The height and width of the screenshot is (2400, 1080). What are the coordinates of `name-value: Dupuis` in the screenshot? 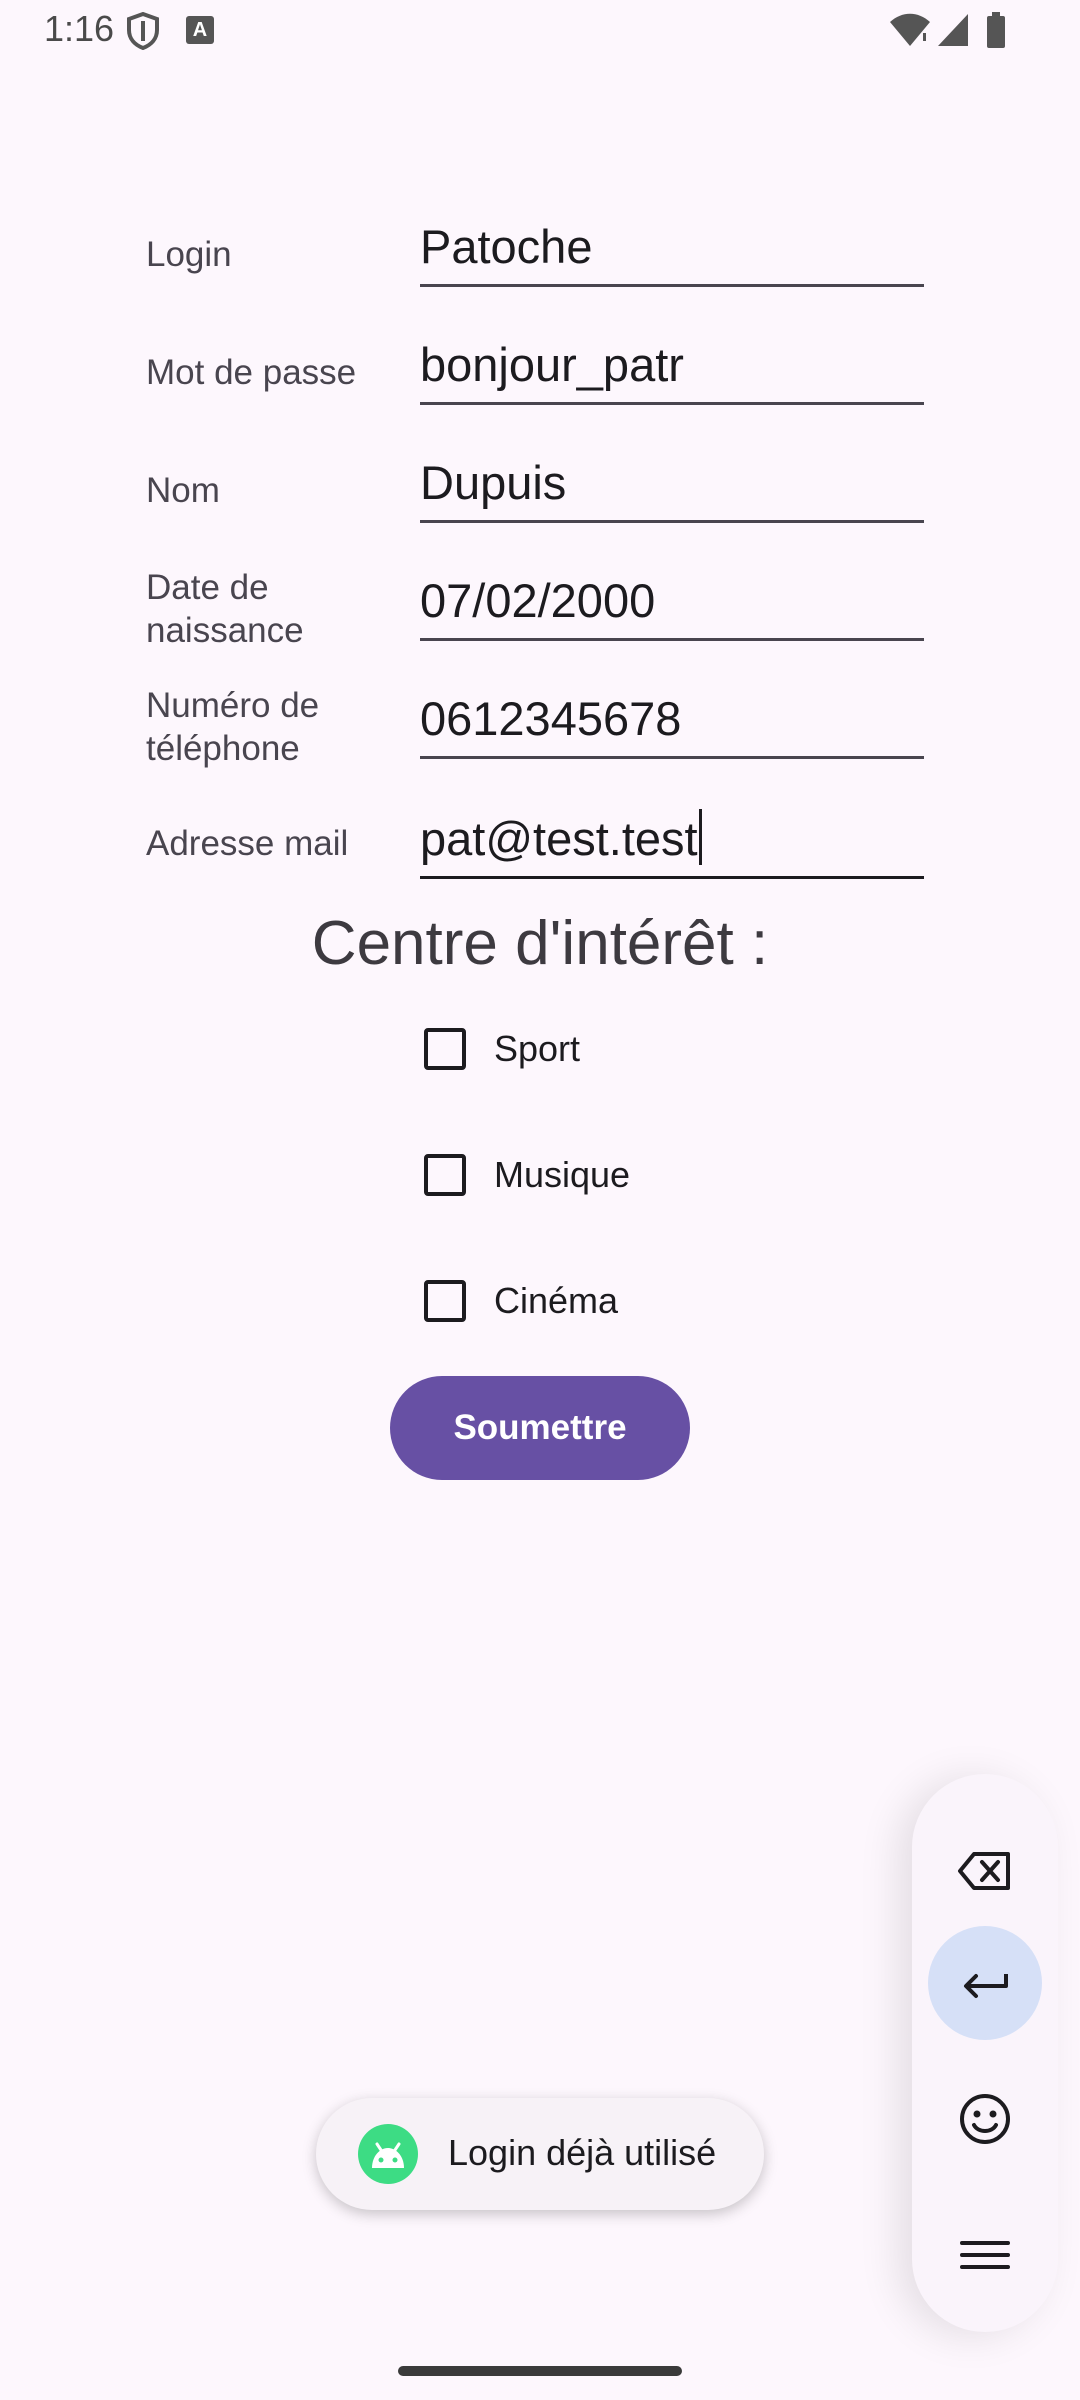 It's located at (493, 482).